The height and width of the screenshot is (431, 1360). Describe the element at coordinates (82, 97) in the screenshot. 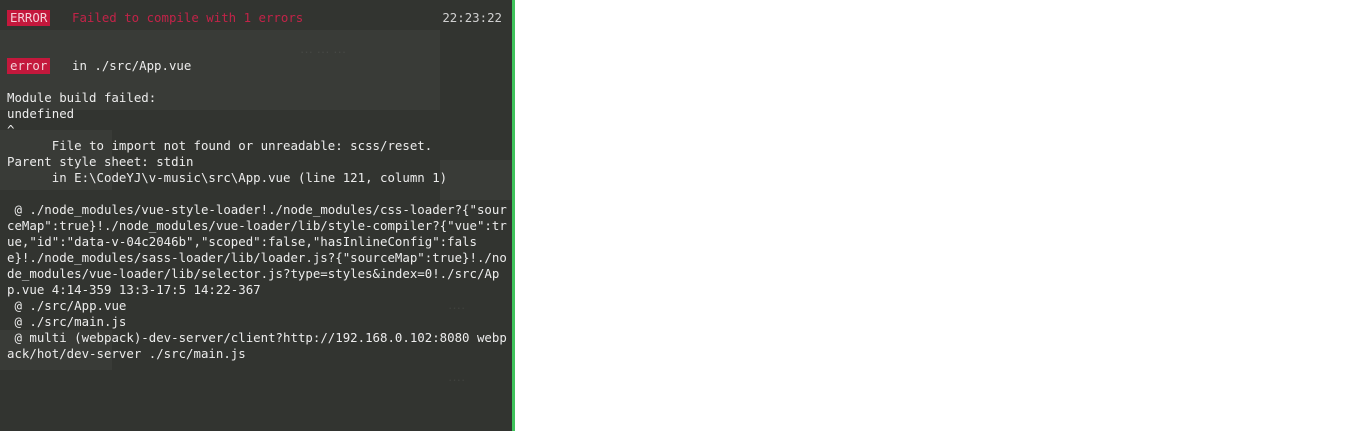

I see `error-line: Module build failed:` at that location.